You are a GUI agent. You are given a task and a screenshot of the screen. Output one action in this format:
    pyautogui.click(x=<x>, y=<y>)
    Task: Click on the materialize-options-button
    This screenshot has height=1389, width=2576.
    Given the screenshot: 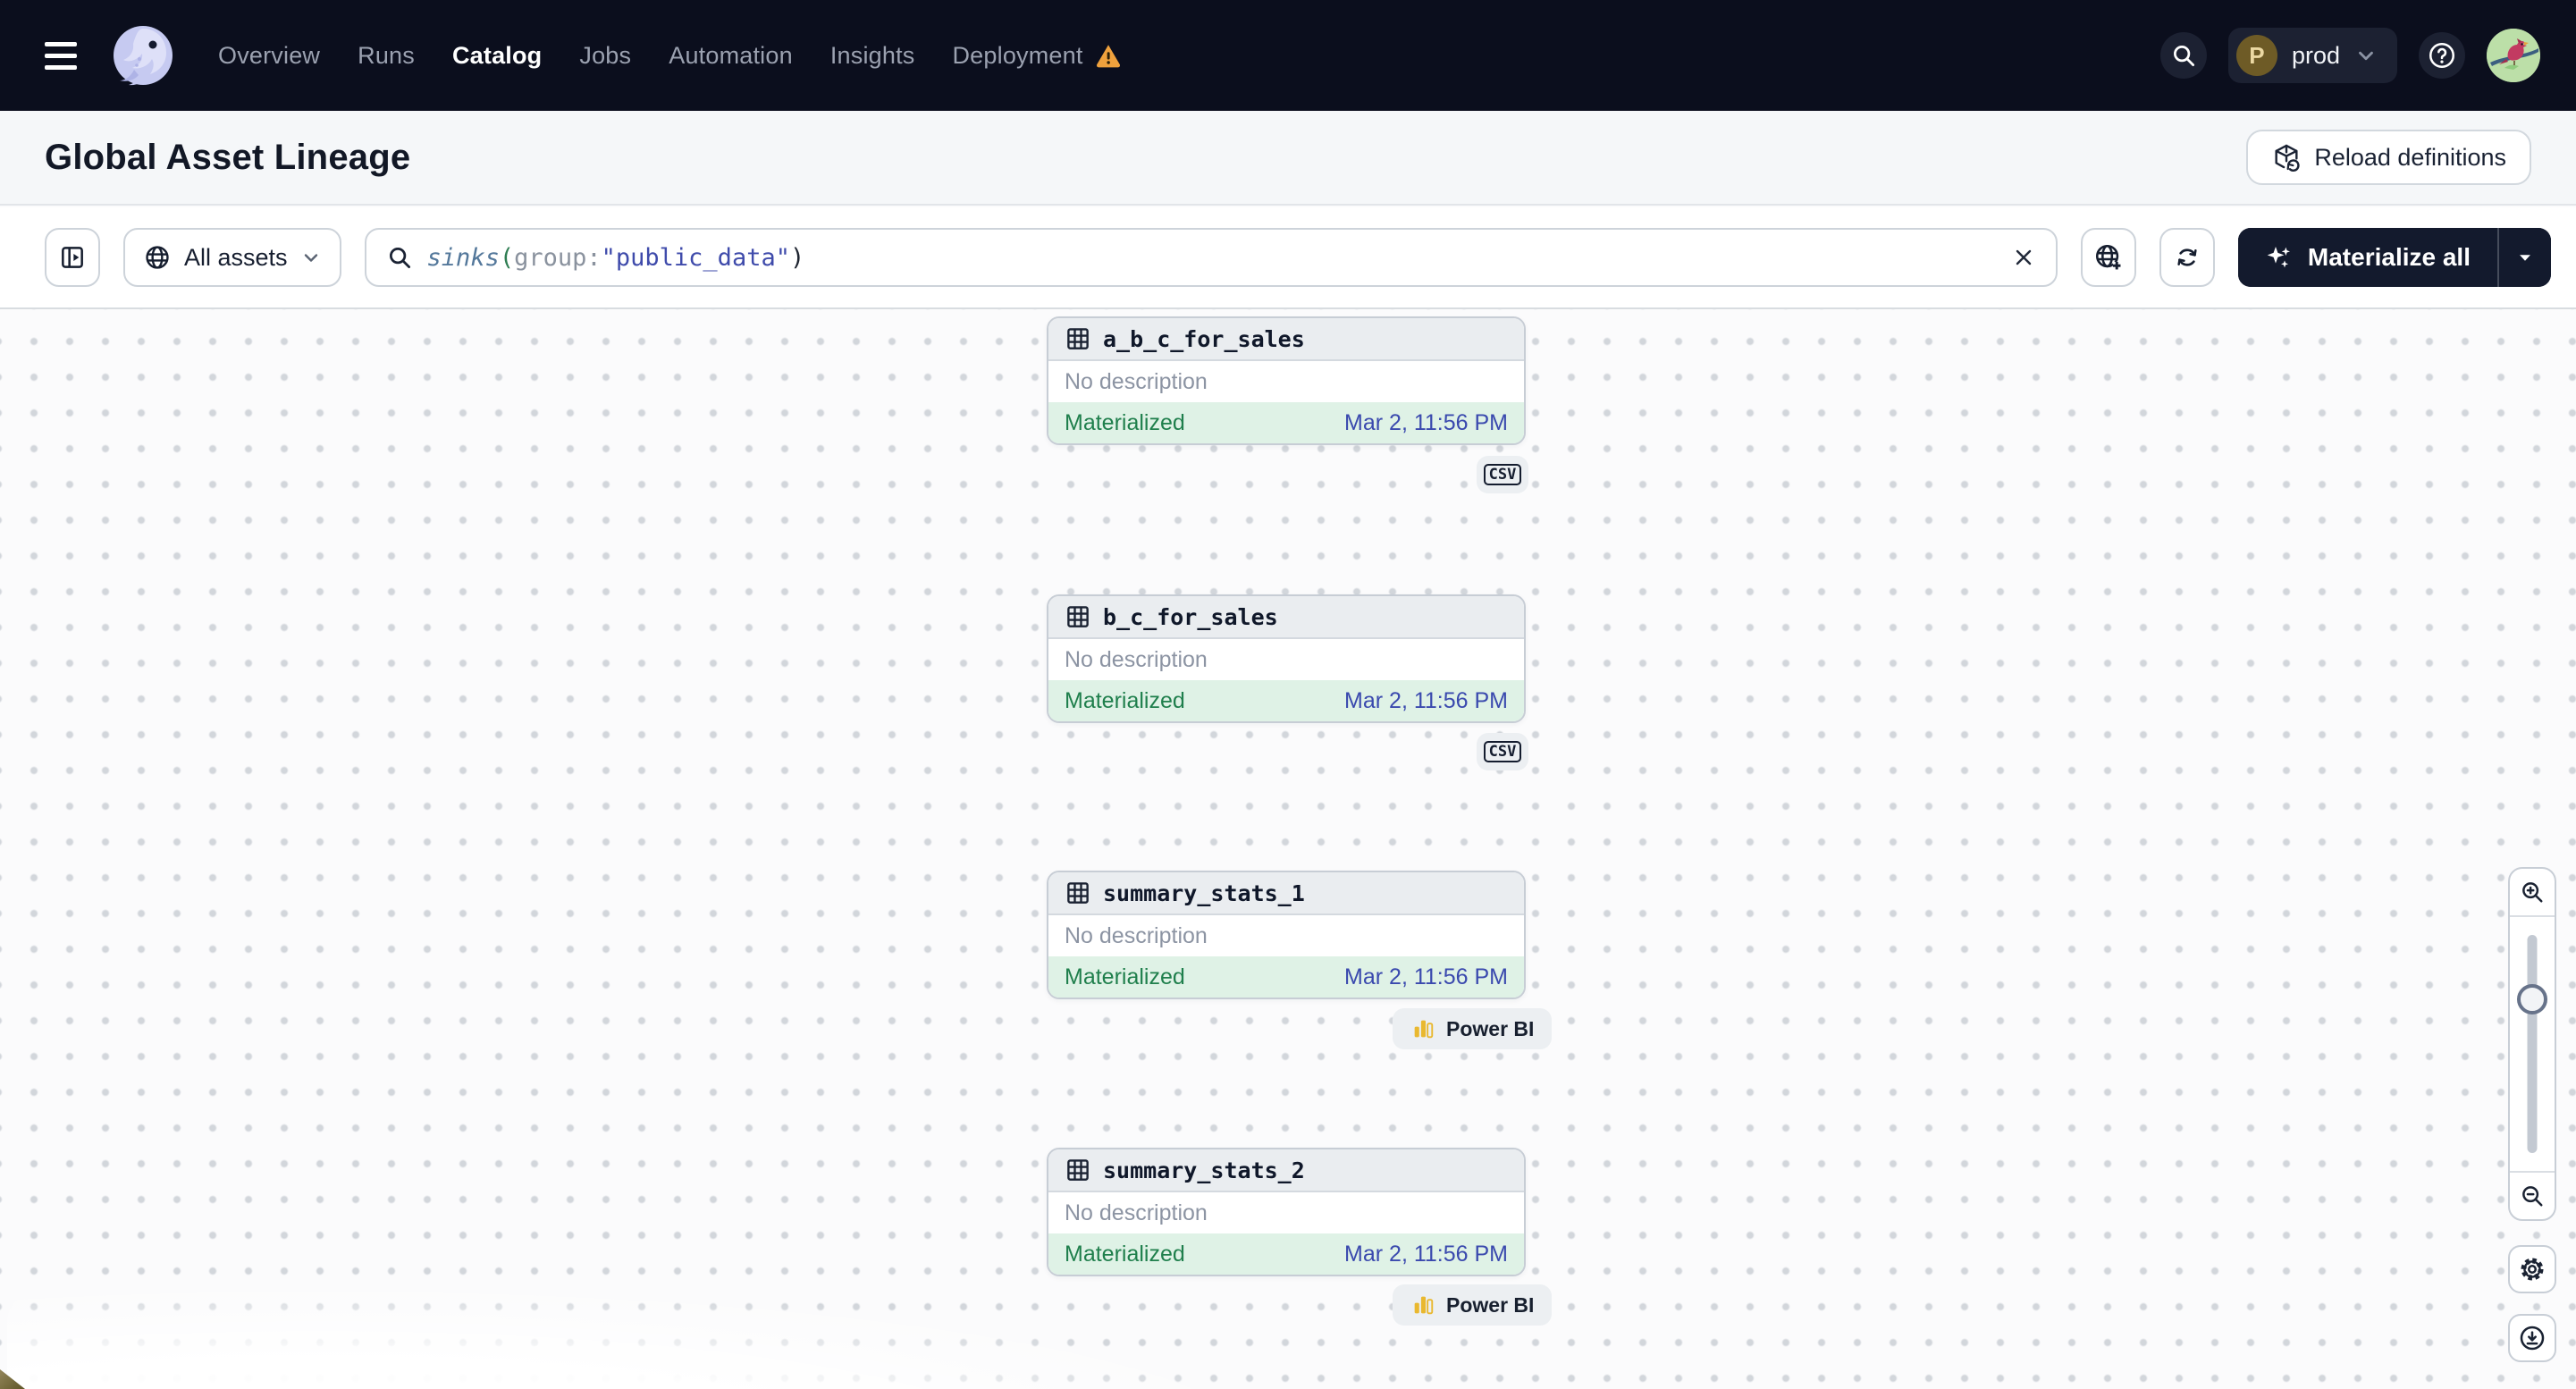 What is the action you would take?
    pyautogui.click(x=2525, y=257)
    